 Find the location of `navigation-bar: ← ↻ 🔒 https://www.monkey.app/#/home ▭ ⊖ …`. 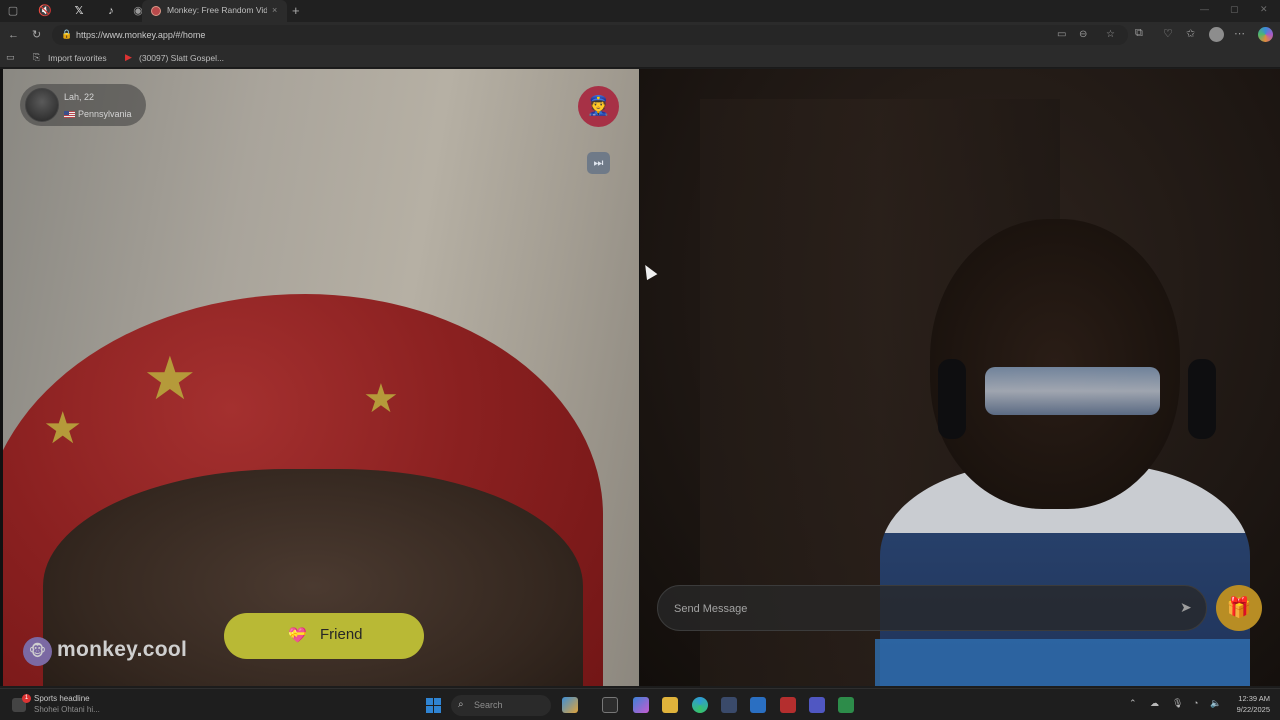

navigation-bar: ← ↻ 🔒 https://www.monkey.app/#/home ▭ ⊖ … is located at coordinates (640, 35).